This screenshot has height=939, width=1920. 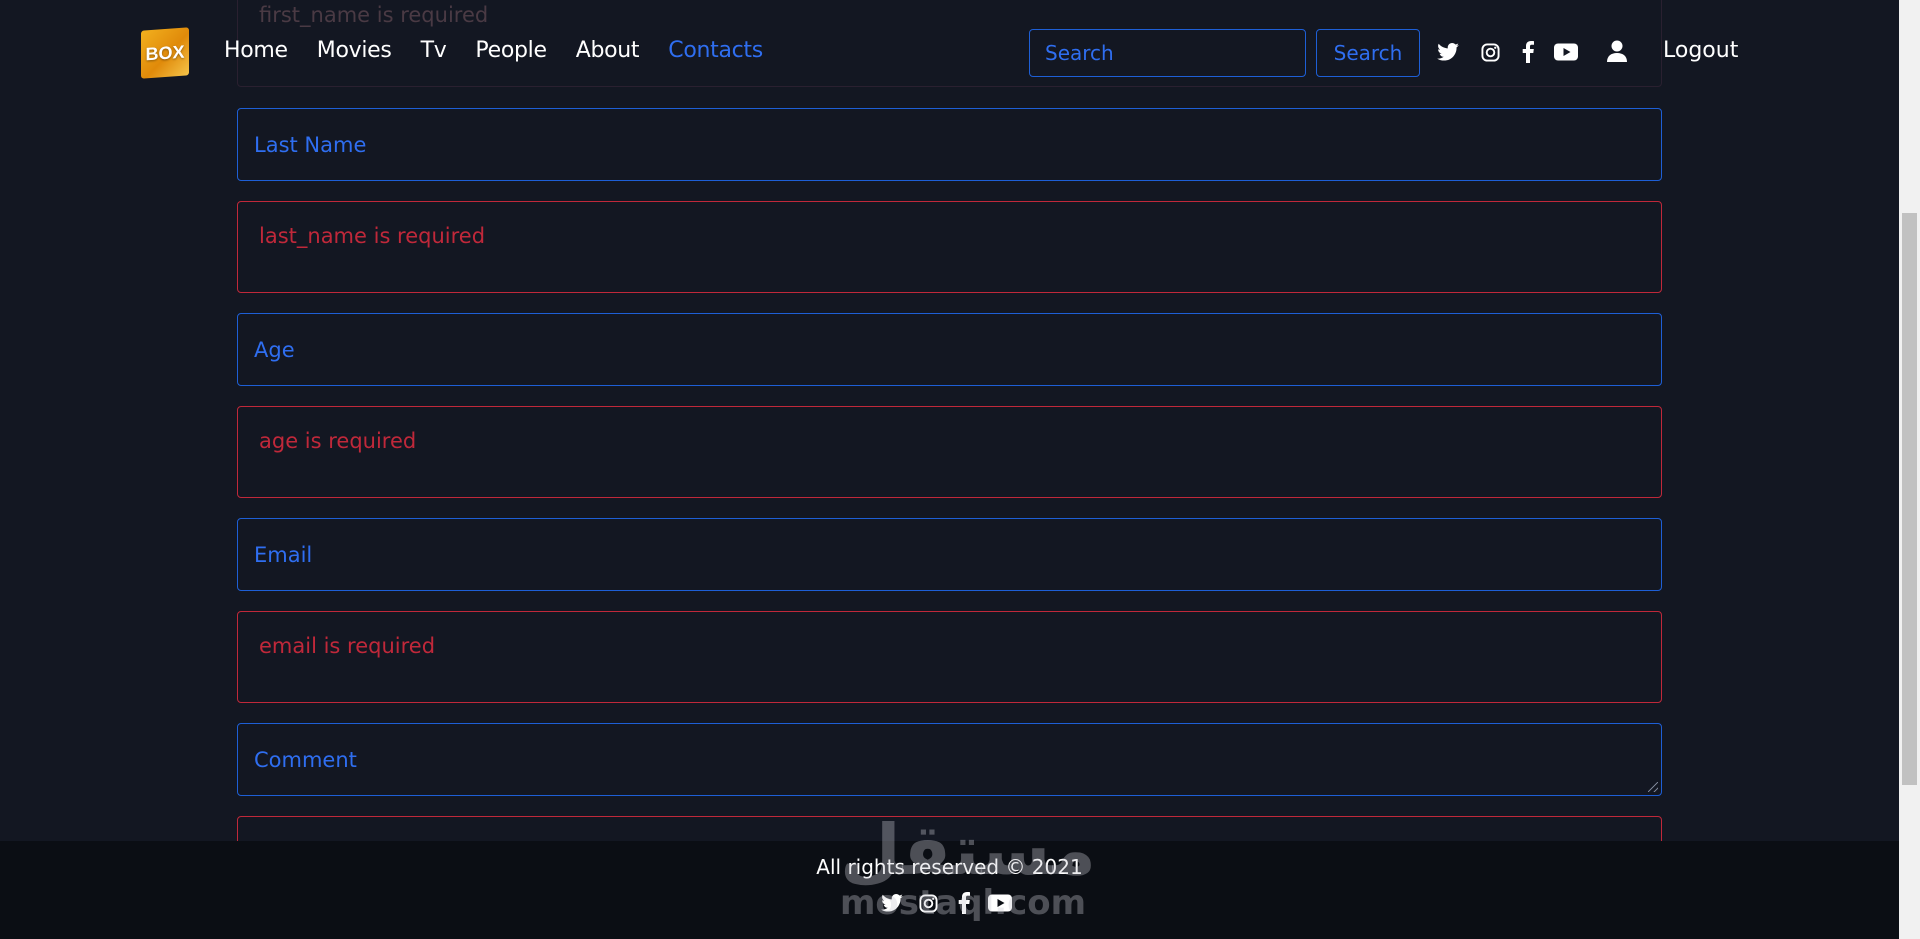 I want to click on copyright-text: All rights reserved © 2021, so click(x=949, y=867).